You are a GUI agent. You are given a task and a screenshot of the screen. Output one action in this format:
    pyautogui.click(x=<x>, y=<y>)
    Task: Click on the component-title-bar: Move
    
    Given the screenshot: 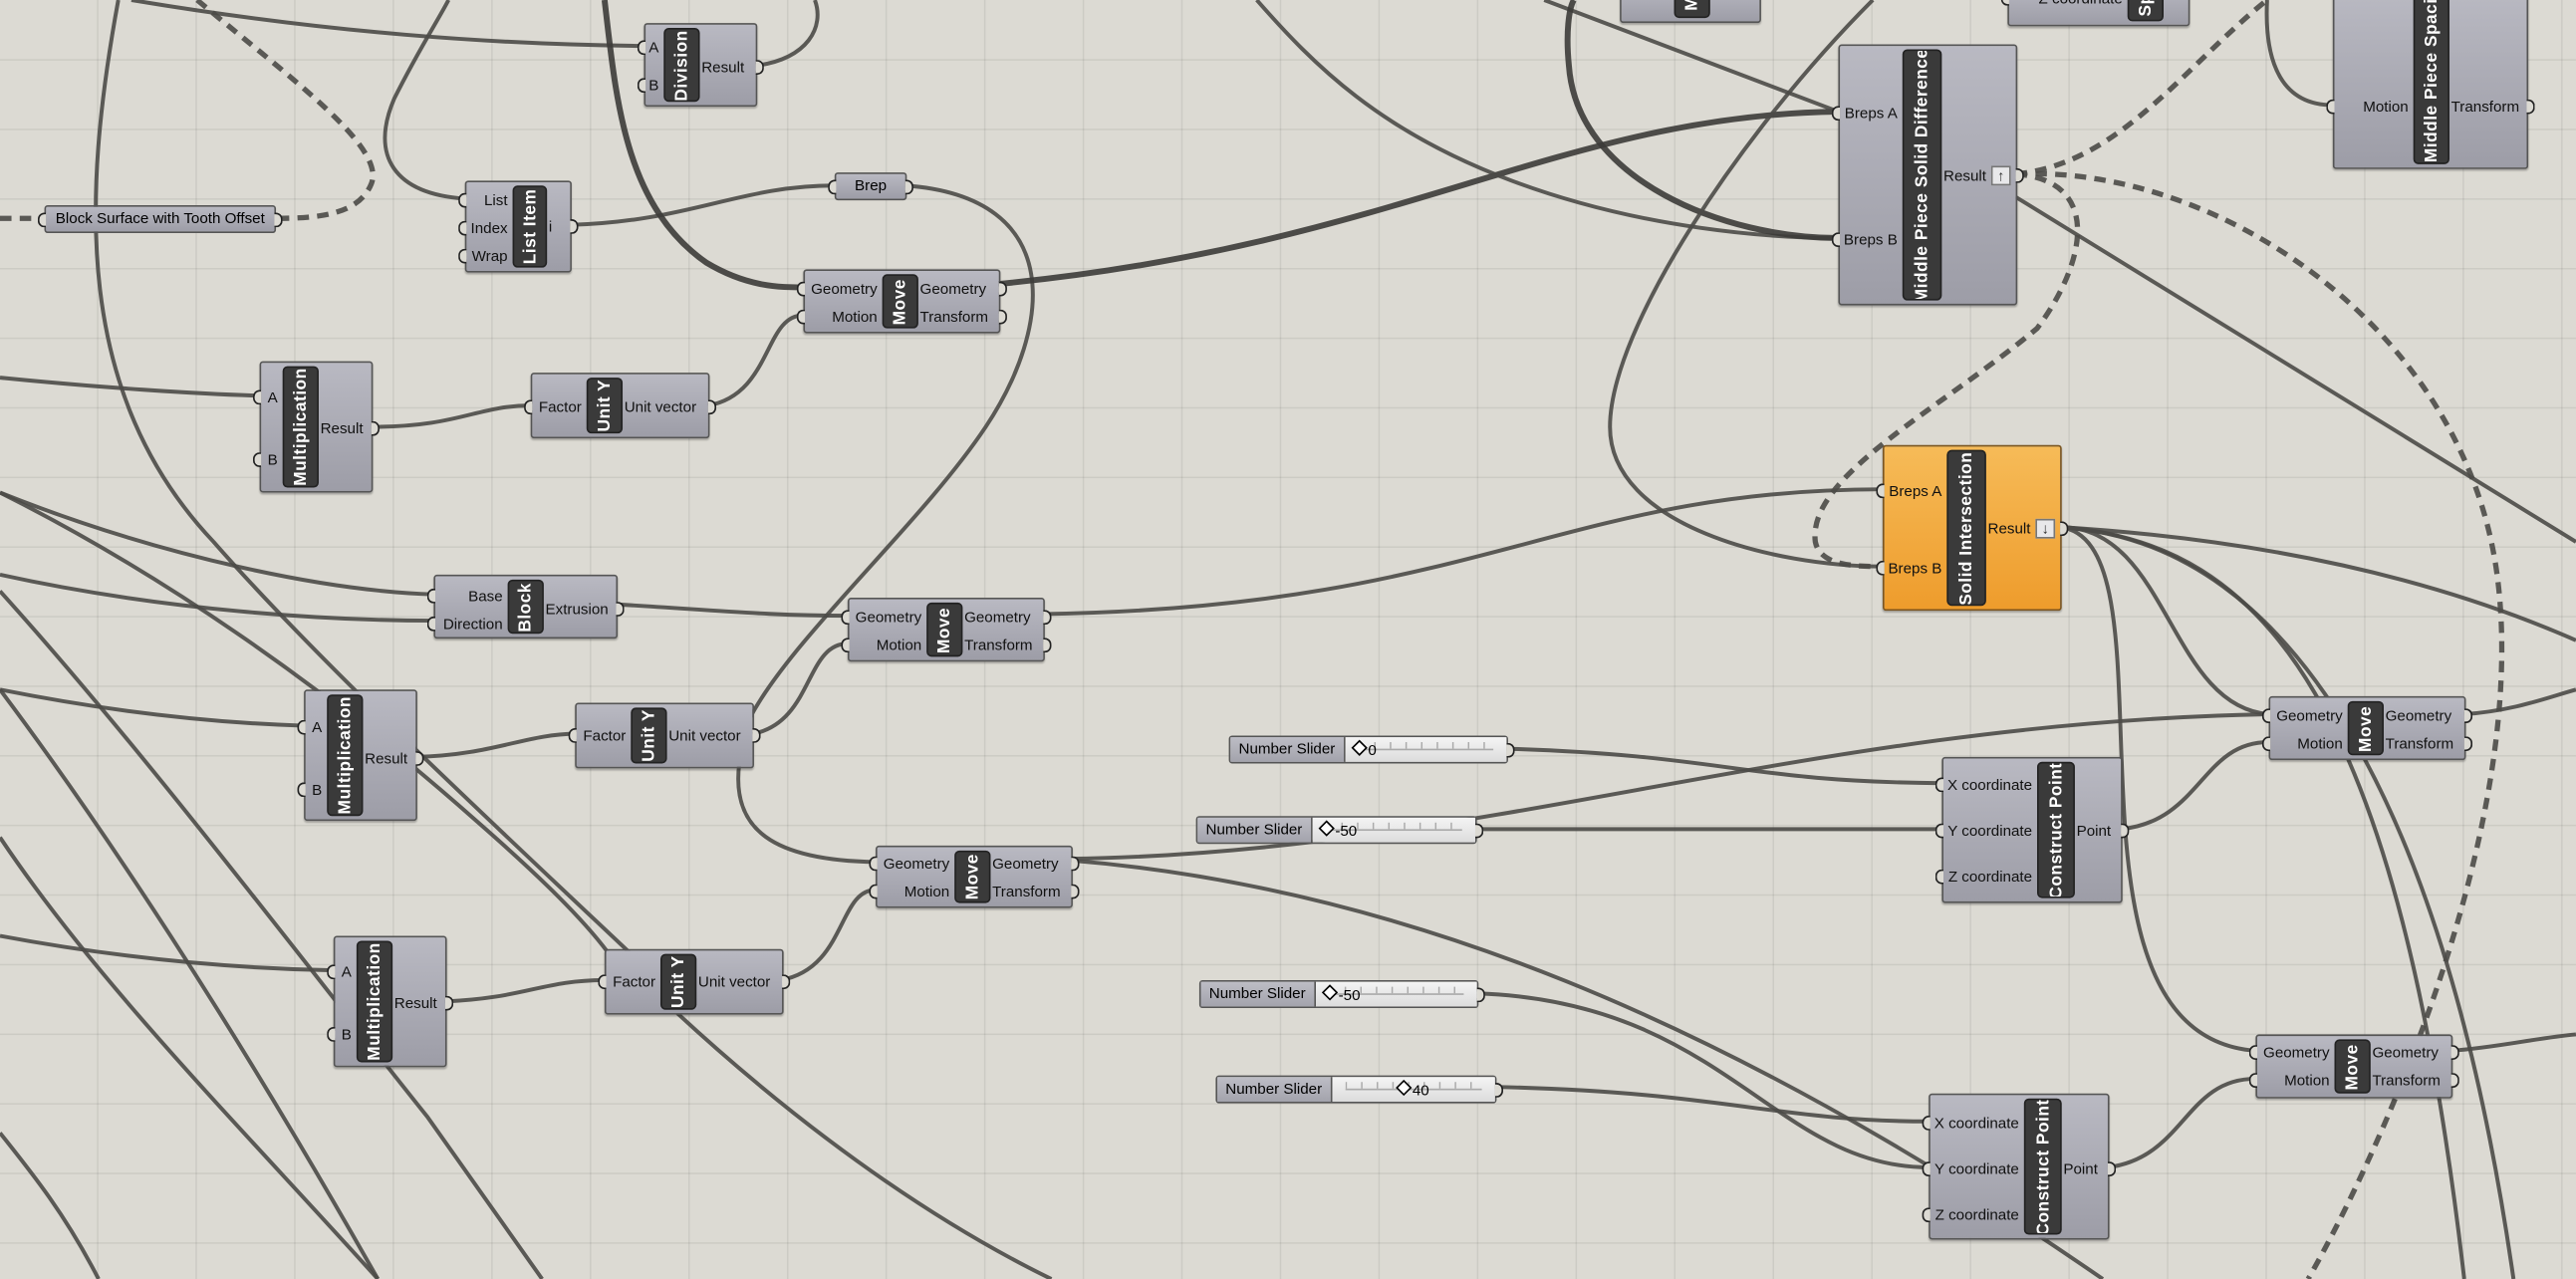 What is the action you would take?
    pyautogui.click(x=900, y=302)
    